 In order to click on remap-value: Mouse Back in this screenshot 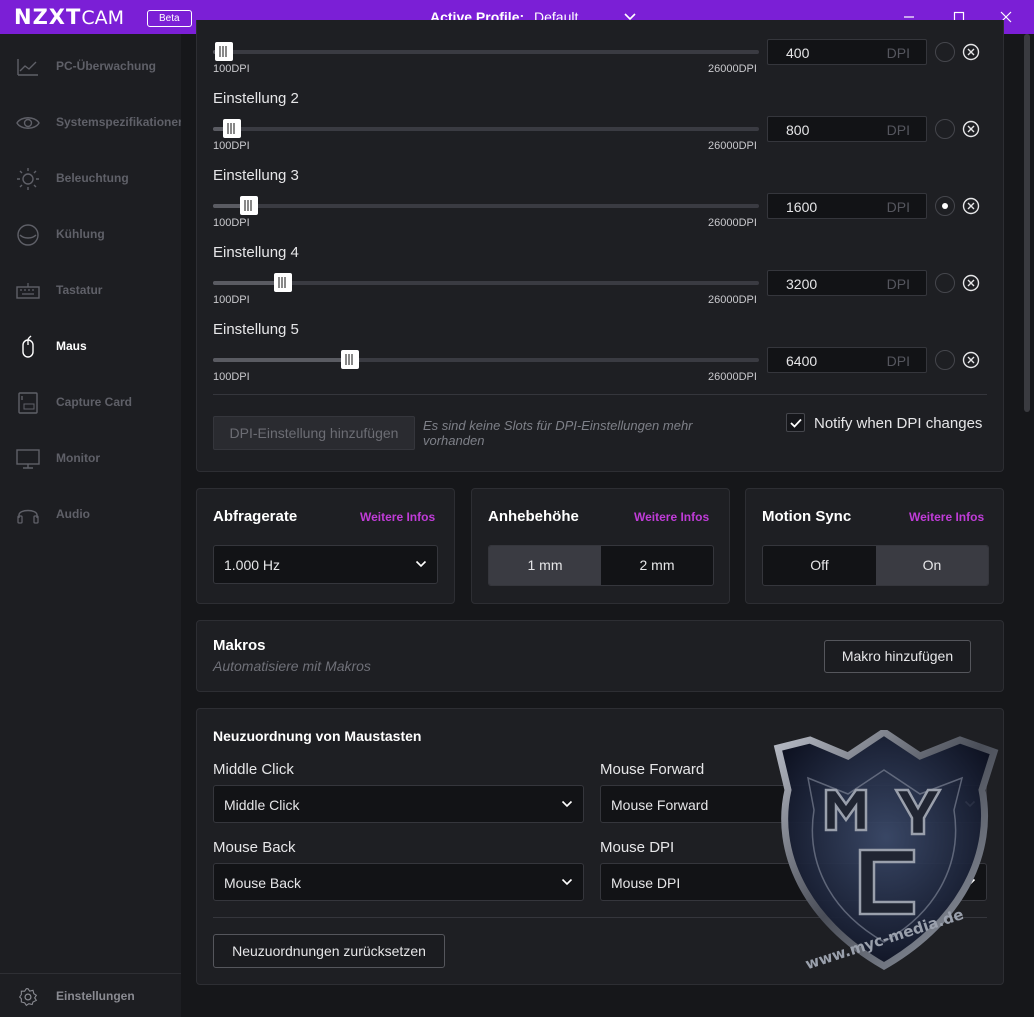, I will do `click(263, 883)`.